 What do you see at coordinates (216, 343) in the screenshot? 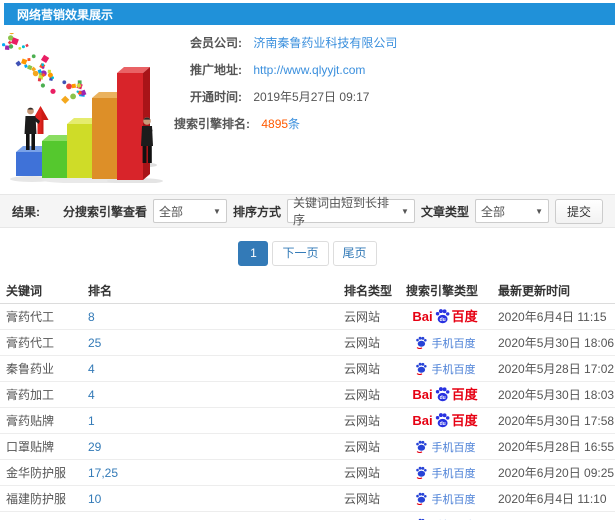
I see `cell-rank: 25` at bounding box center [216, 343].